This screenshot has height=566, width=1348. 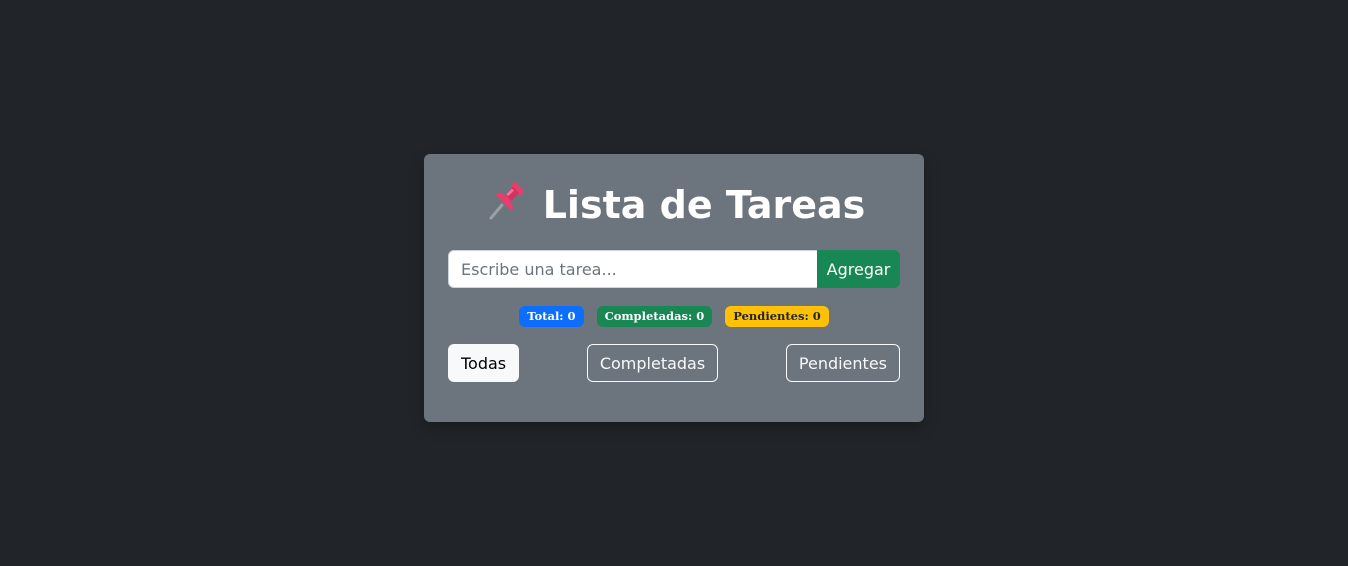 I want to click on stats-badges: Total: 0 Completadas: 0 Pendientes: 0, so click(x=674, y=316).